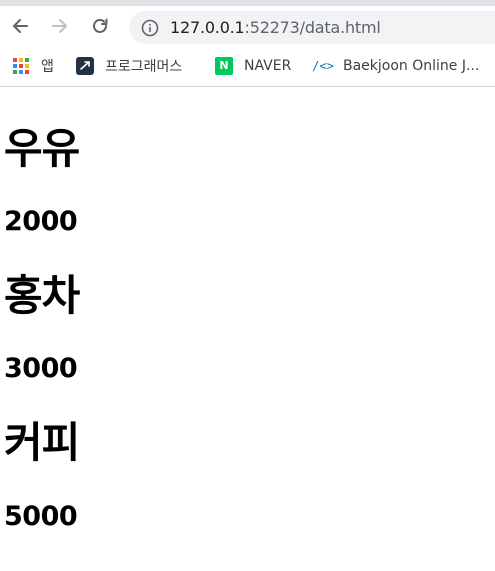 This screenshot has width=495, height=571. What do you see at coordinates (42, 148) in the screenshot?
I see `item-name: 우유` at bounding box center [42, 148].